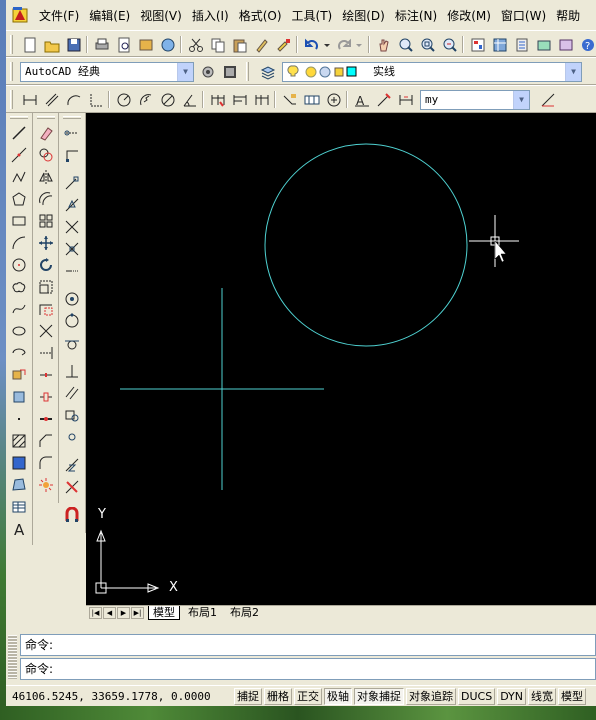 This screenshot has height=720, width=596. I want to click on chamfer-icon, so click(46, 441).